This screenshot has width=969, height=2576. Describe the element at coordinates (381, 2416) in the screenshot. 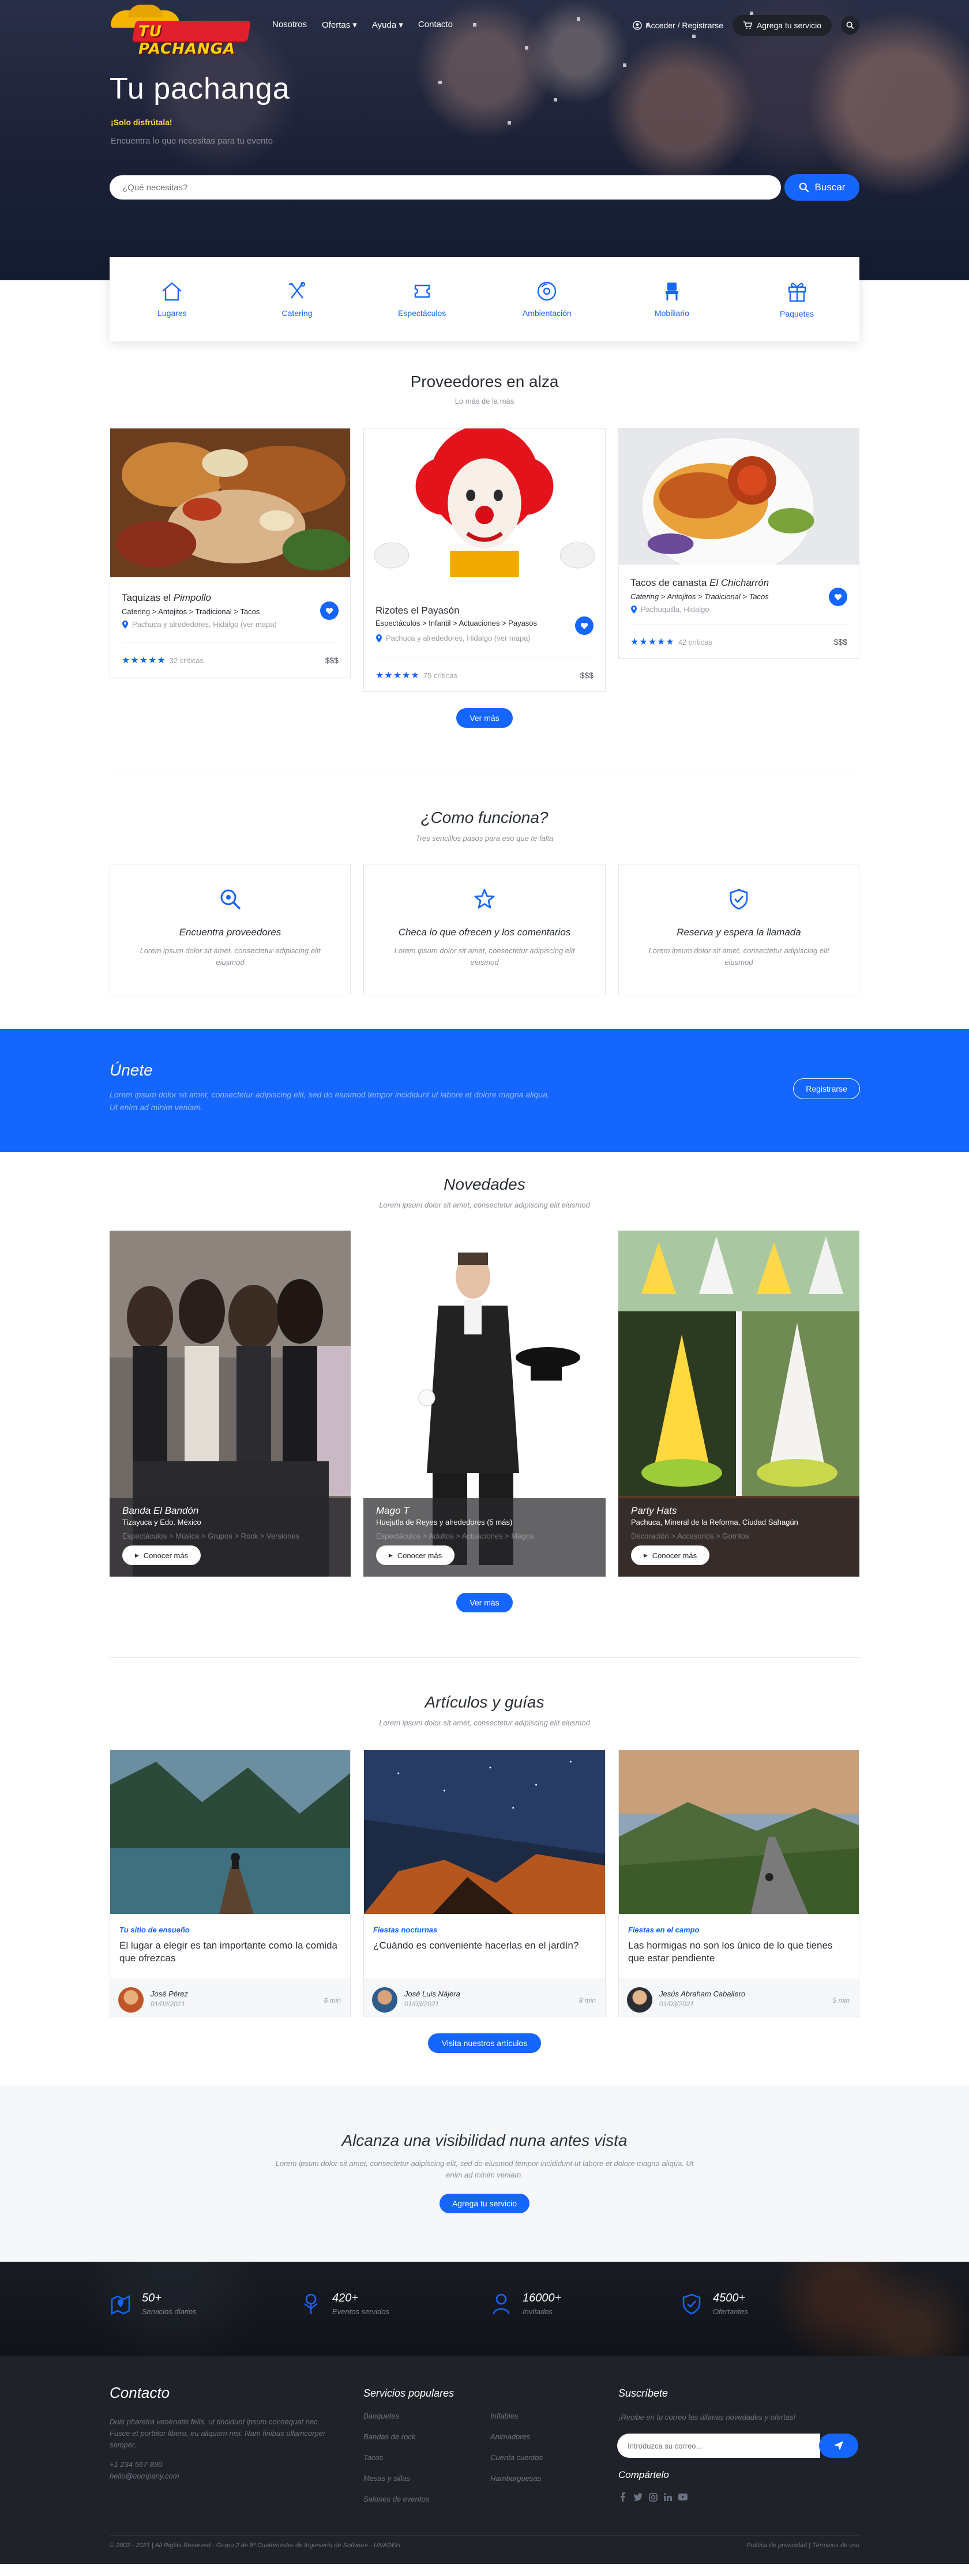

I see `footer-popular-link: Banquetes` at that location.